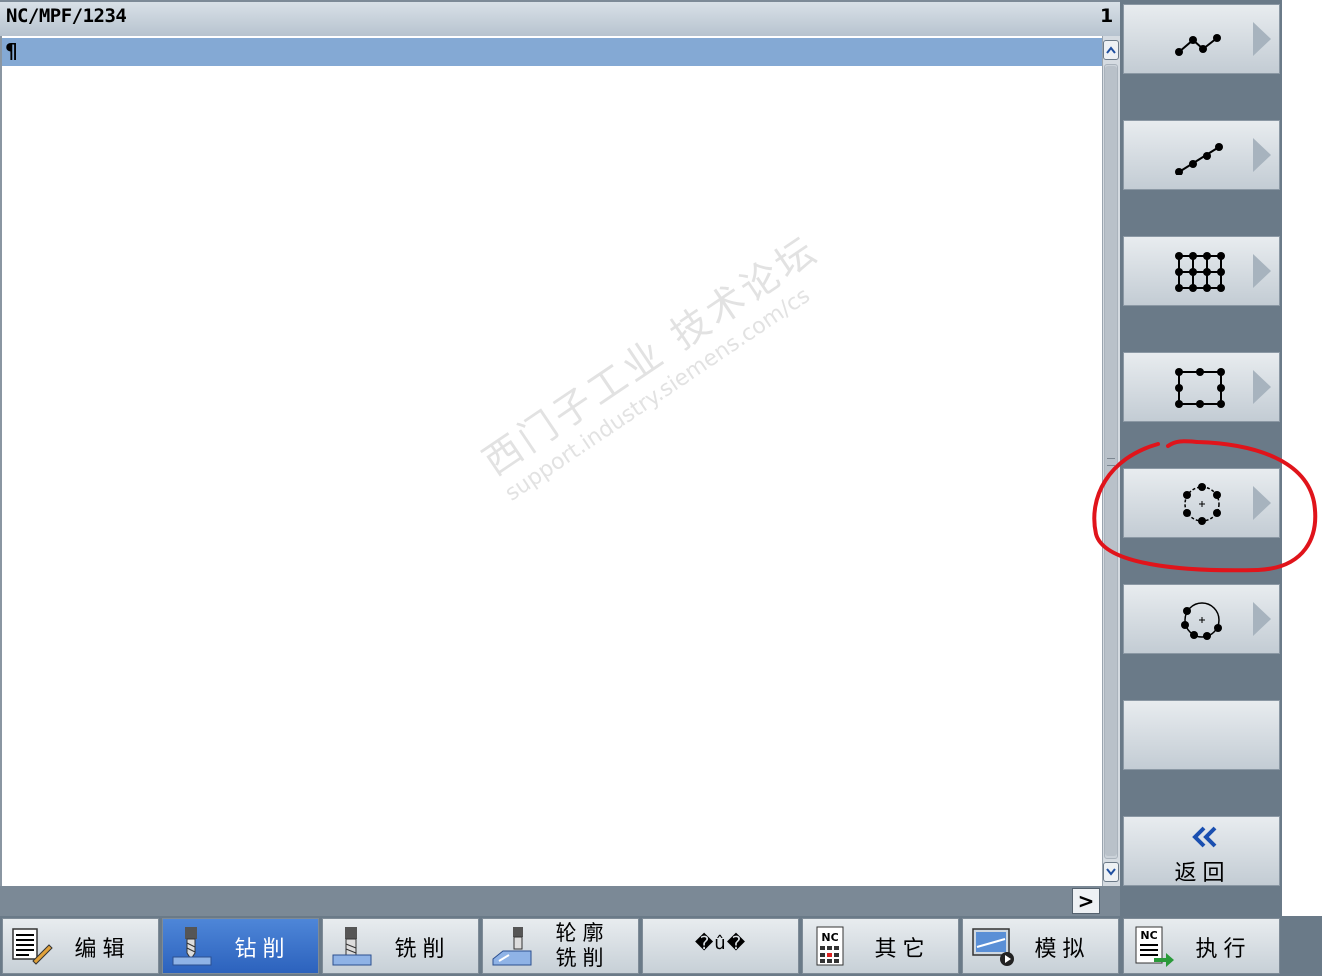 This screenshot has width=1322, height=976. What do you see at coordinates (1107, 16) in the screenshot?
I see `line-number: 1` at bounding box center [1107, 16].